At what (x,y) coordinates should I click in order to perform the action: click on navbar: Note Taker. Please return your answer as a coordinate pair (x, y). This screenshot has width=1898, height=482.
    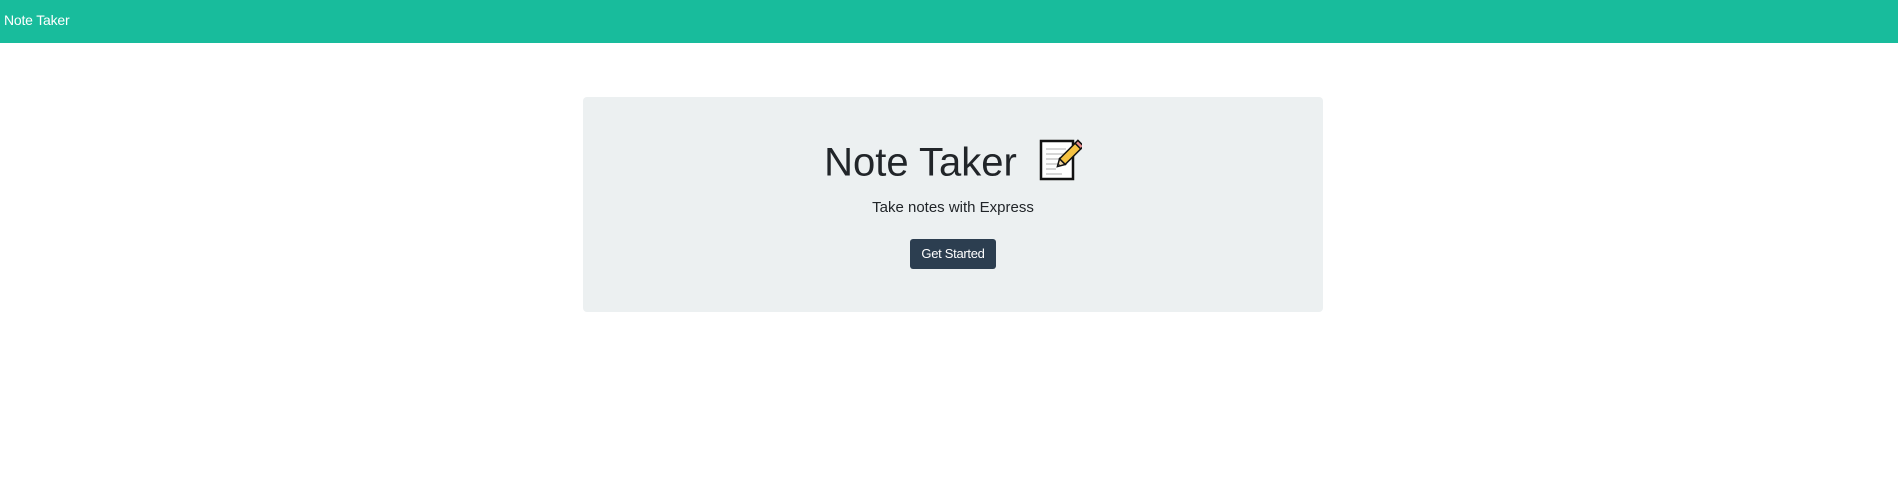
    Looking at the image, I should click on (949, 21).